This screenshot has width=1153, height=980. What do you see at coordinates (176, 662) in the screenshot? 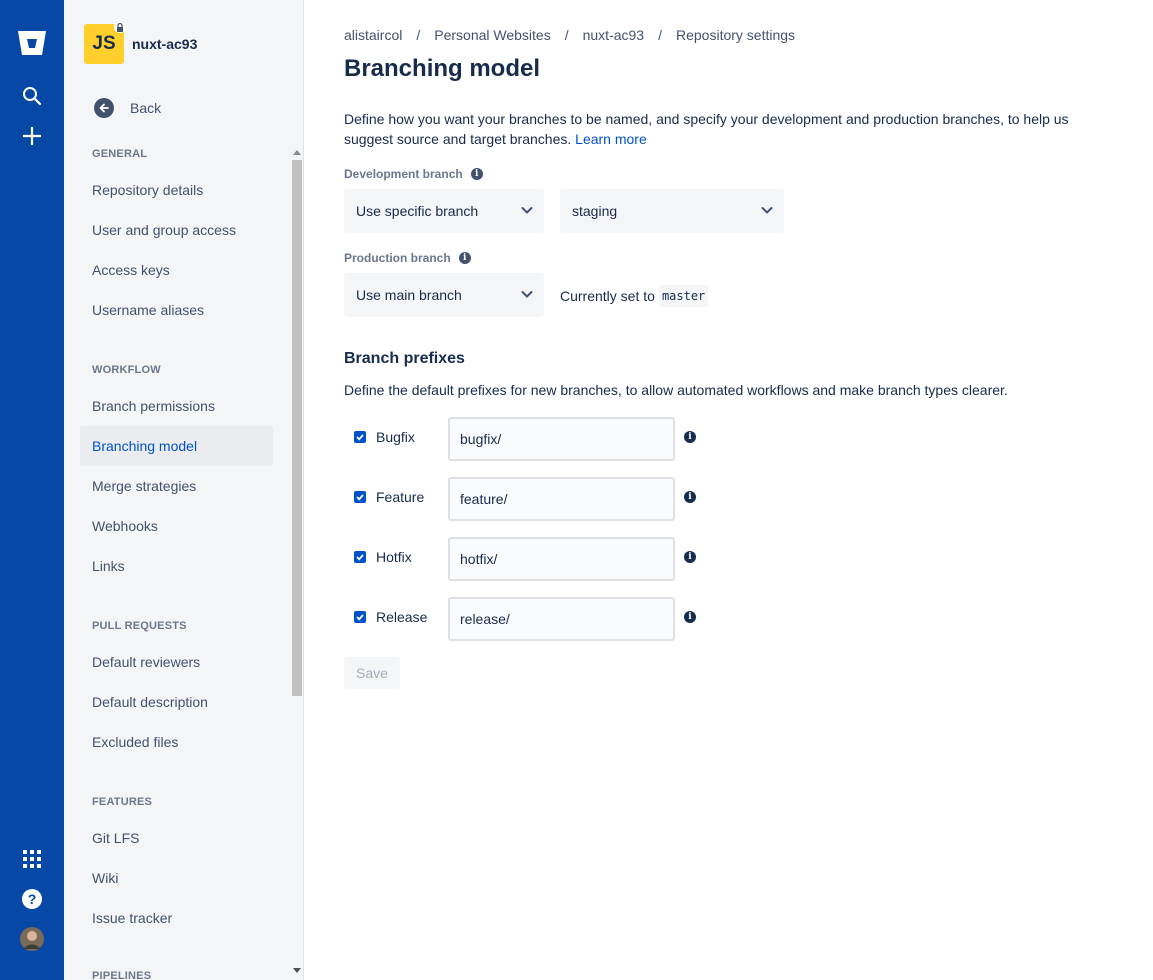
I see `sidebar-item-default-reviewers: Default reviewers` at bounding box center [176, 662].